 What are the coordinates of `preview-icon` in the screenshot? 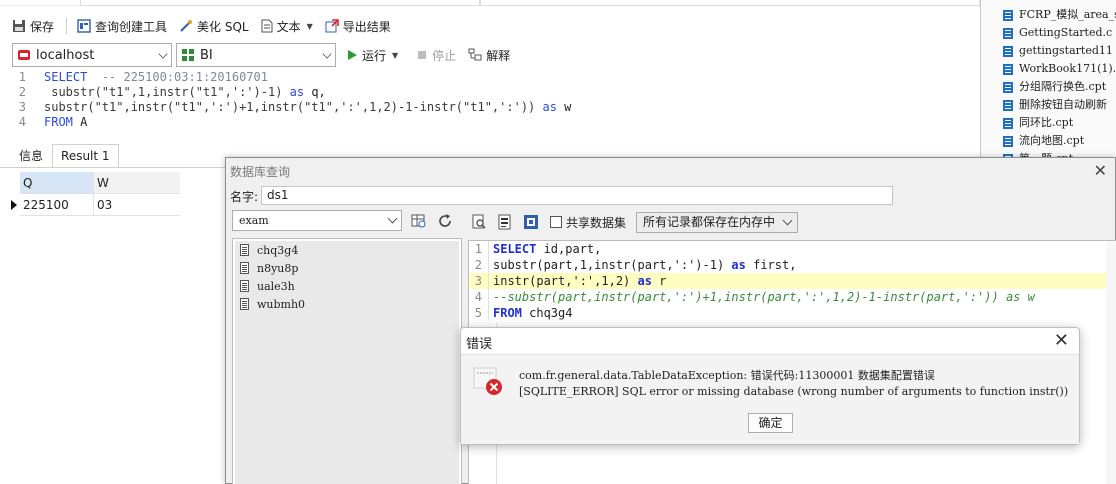 It's located at (479, 222).